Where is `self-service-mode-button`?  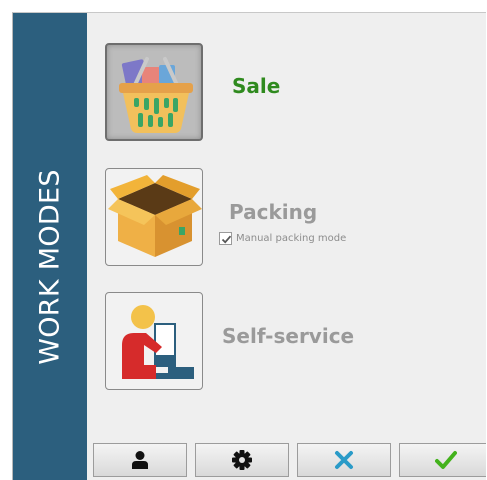
self-service-mode-button is located at coordinates (154, 341).